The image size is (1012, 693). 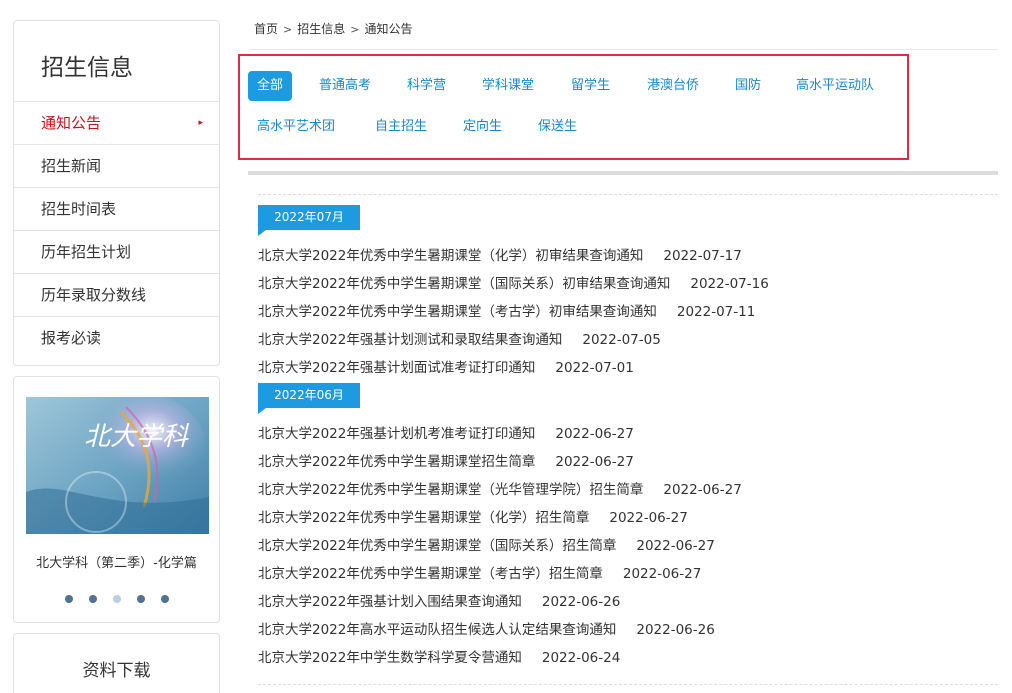 I want to click on notice-title: 北京大学2022年优秀中学生暑期课堂（化学）初审结果查询通知, so click(x=451, y=256).